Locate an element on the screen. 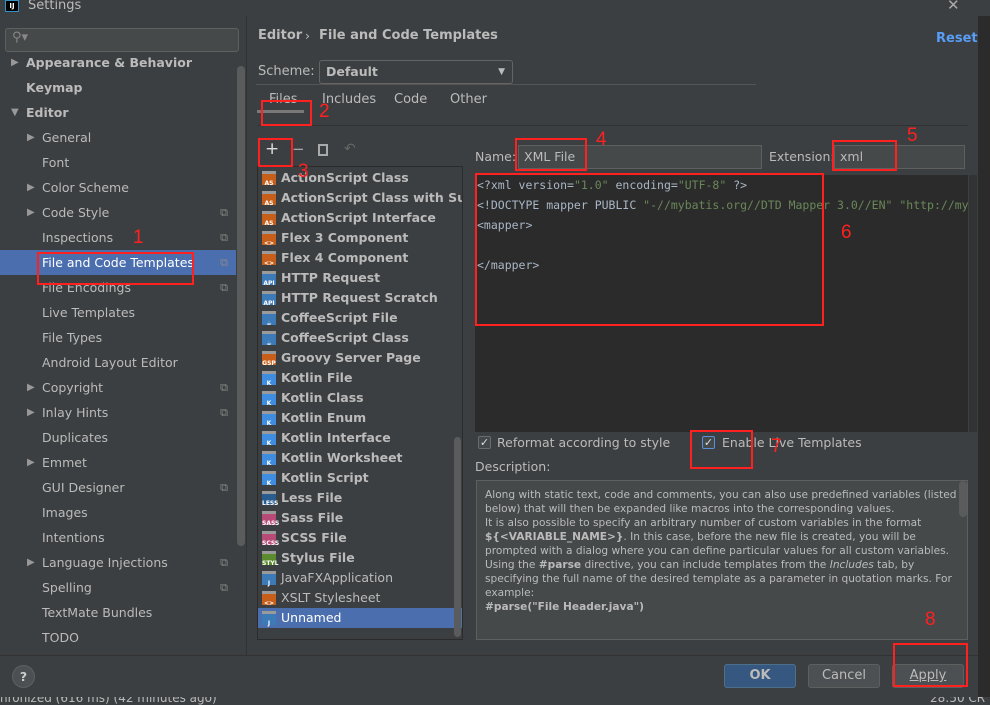 This screenshot has height=705, width=990. template-list-item: LESS Less File is located at coordinates (360, 498).